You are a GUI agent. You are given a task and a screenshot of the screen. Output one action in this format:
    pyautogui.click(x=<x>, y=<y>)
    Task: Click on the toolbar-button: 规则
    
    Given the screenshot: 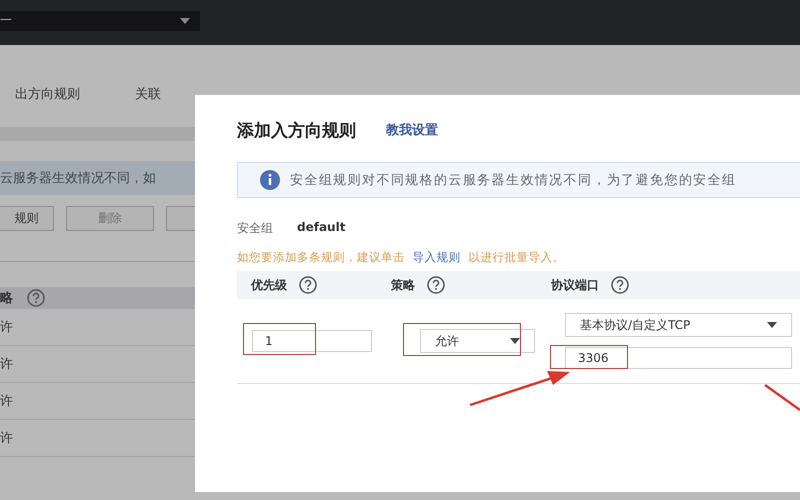 What is the action you would take?
    pyautogui.click(x=27, y=218)
    